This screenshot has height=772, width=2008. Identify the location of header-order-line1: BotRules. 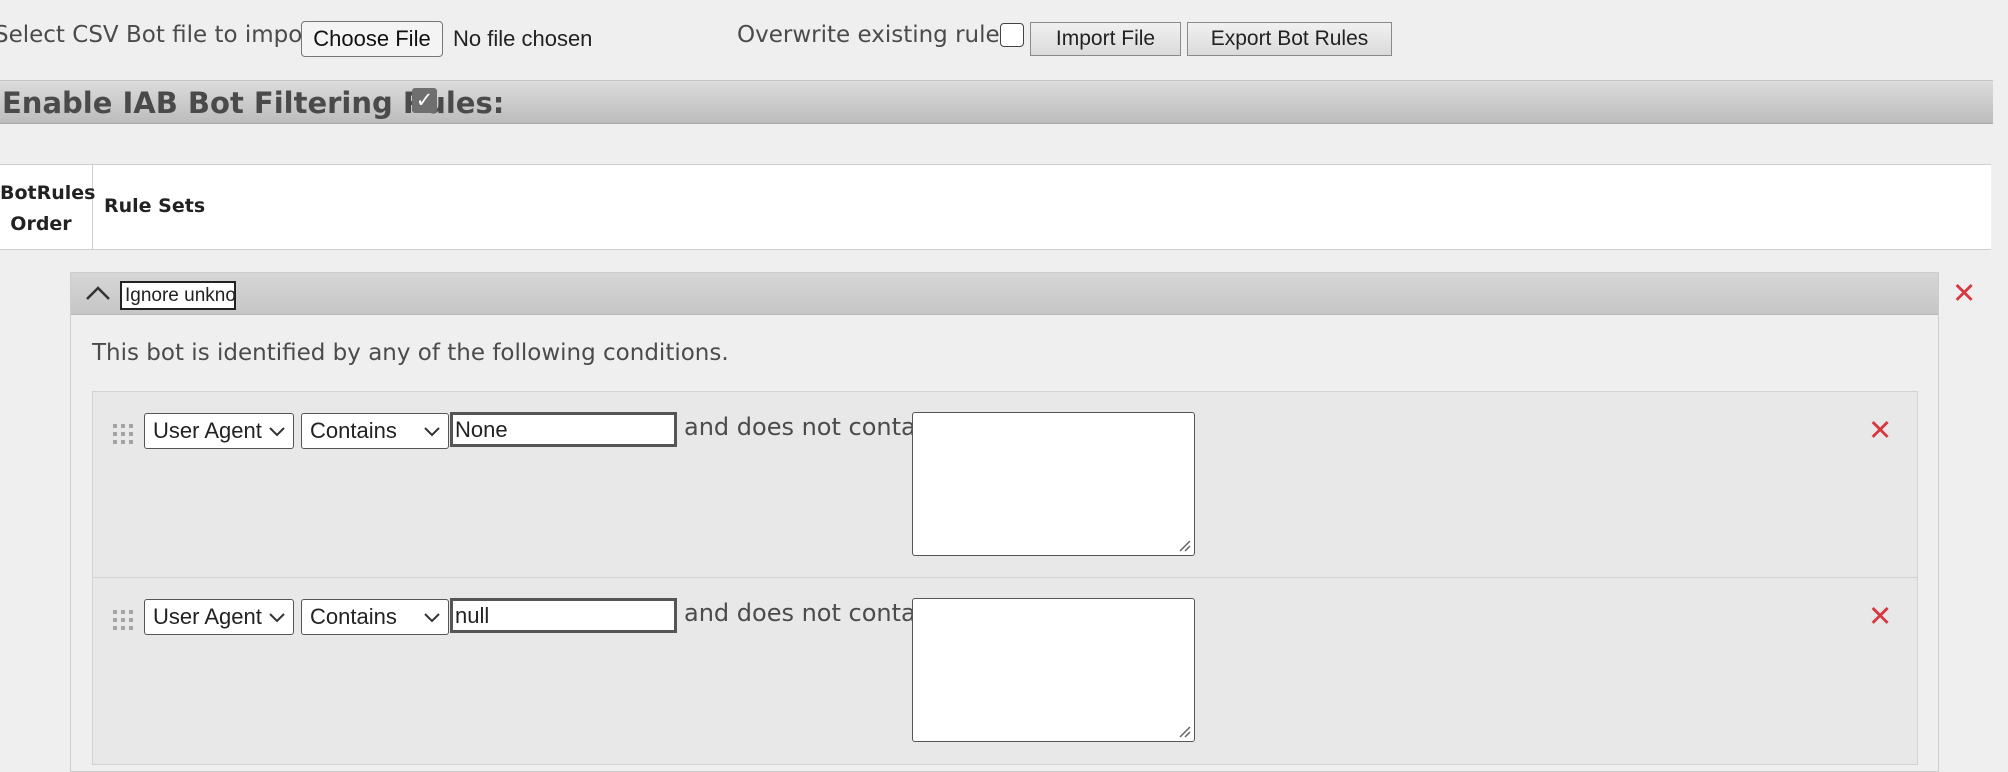
(48, 193).